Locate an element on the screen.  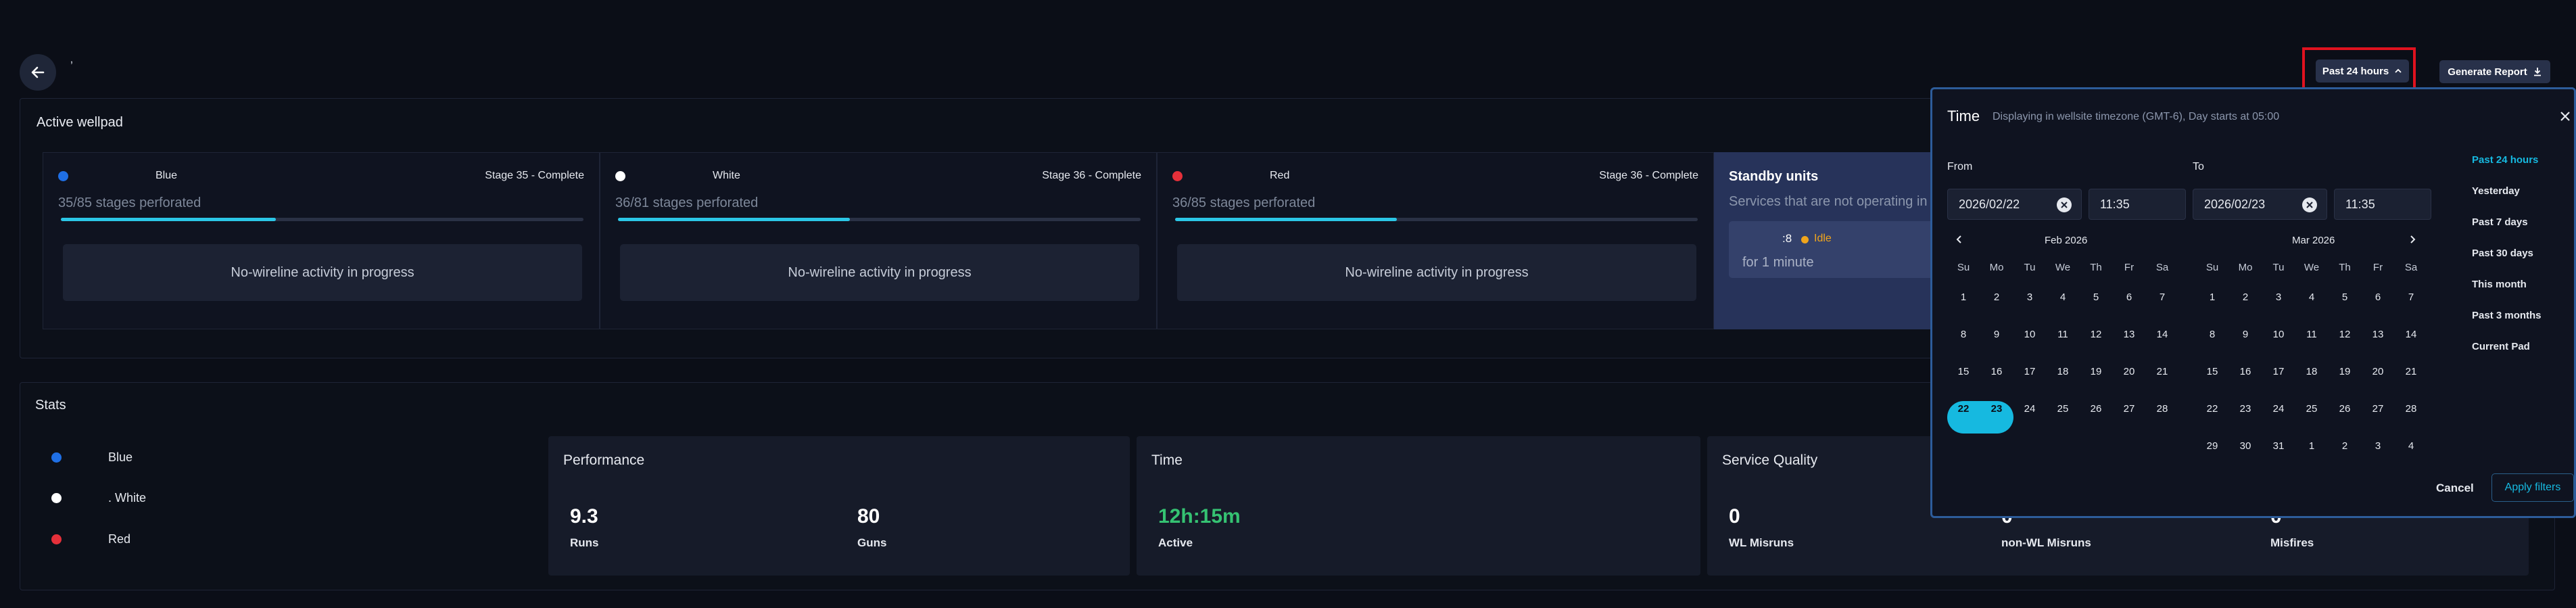
feb-day-21: 21 is located at coordinates (2162, 371).